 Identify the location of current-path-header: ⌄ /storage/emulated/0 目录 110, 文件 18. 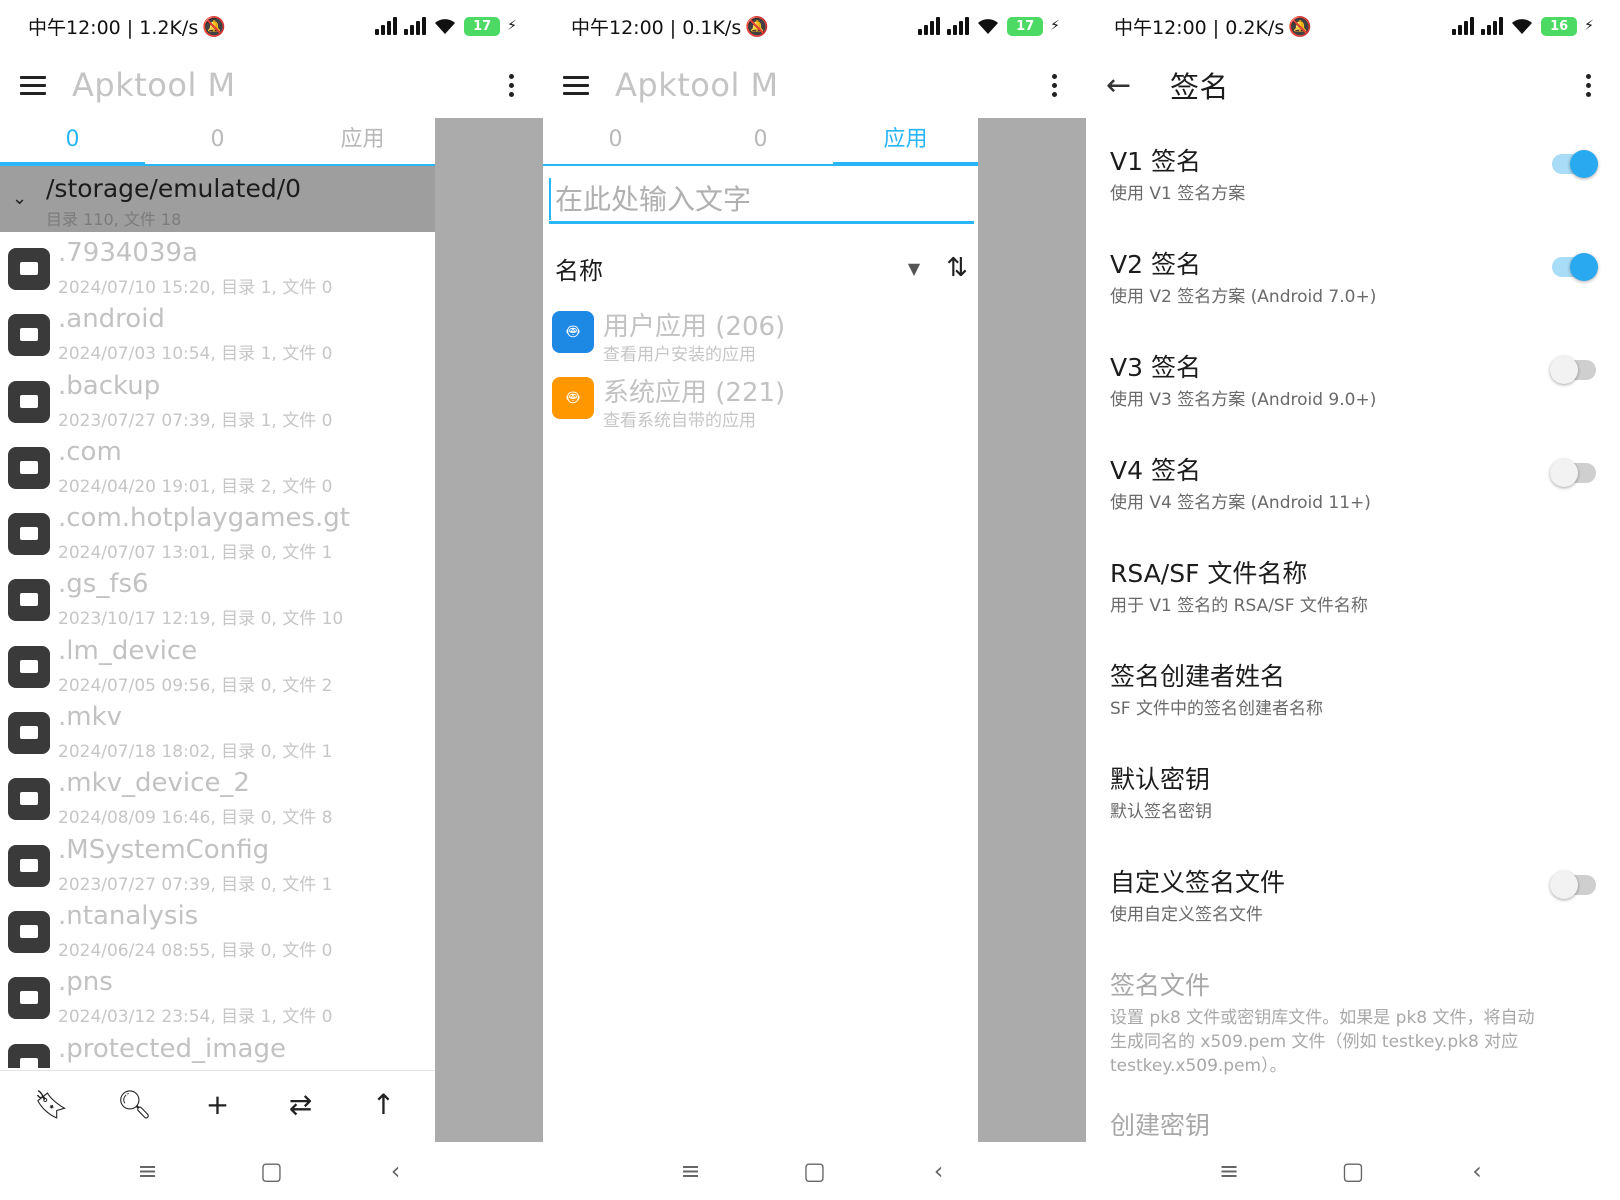
(217, 199).